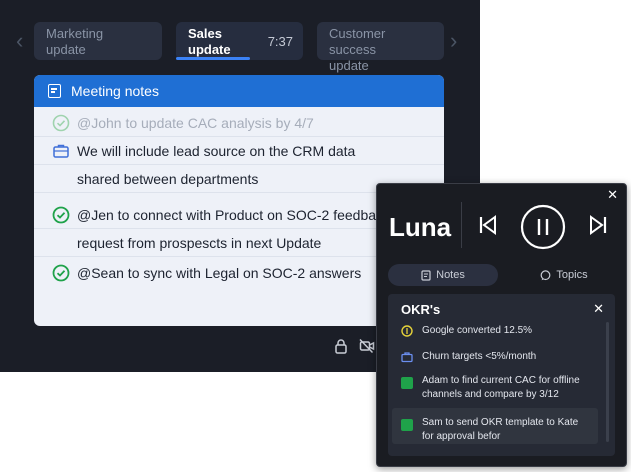  Describe the element at coordinates (407, 331) in the screenshot. I see `coin-icon` at that location.